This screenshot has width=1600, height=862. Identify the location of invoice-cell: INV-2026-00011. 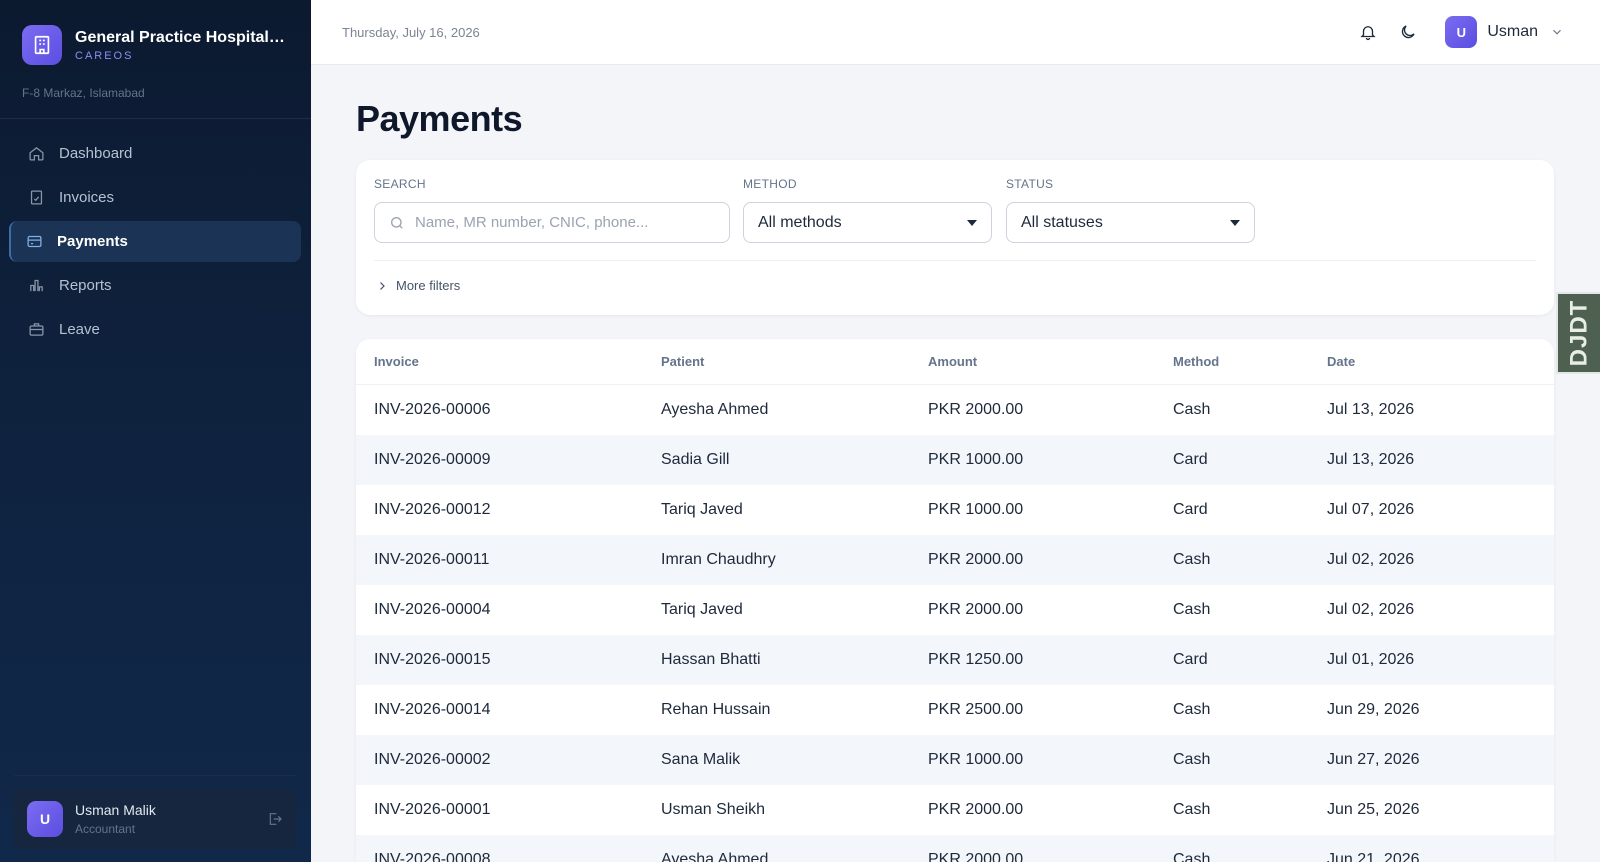
(432, 559).